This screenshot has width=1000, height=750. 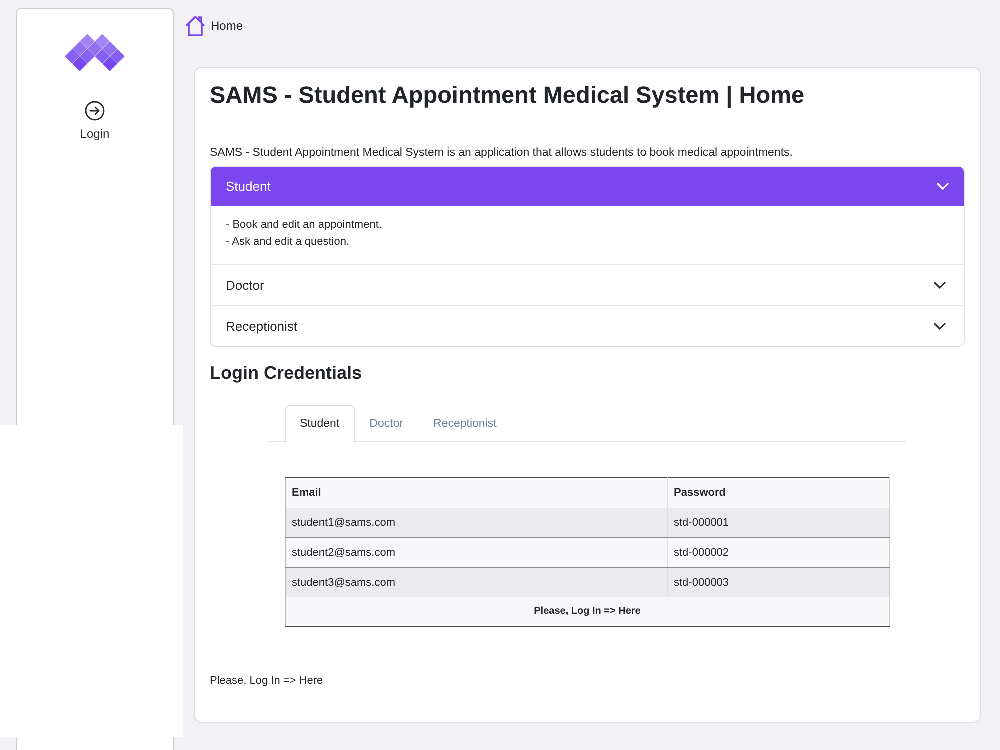 What do you see at coordinates (304, 225) in the screenshot?
I see `accordion-text: - Book and edit an appointment.` at bounding box center [304, 225].